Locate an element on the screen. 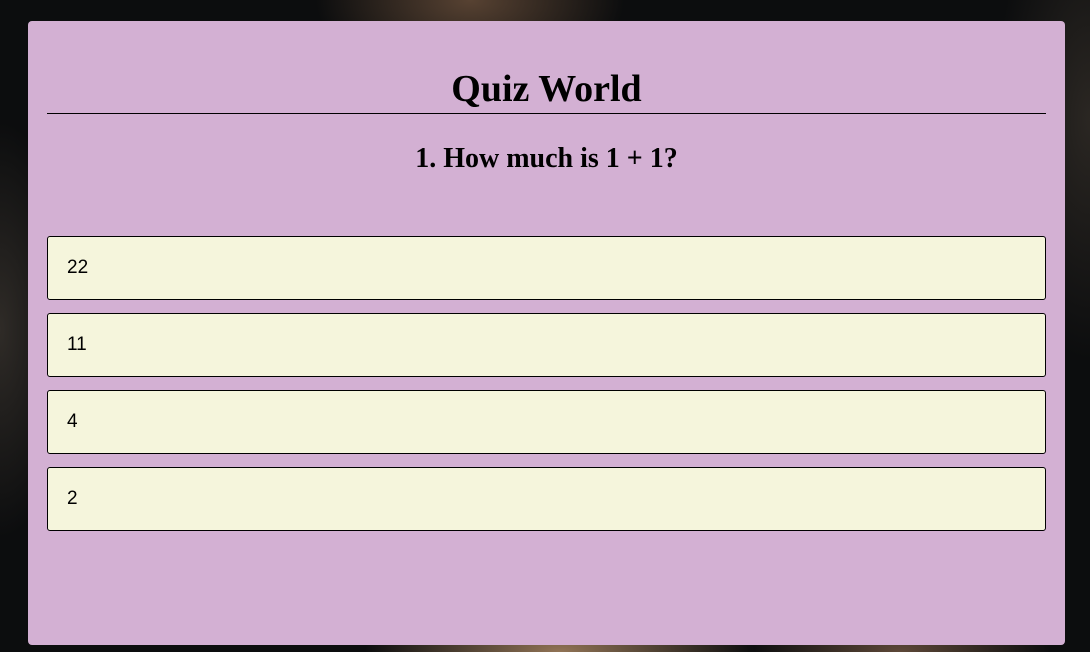 The image size is (1090, 652). answer-label: 2 is located at coordinates (72, 498).